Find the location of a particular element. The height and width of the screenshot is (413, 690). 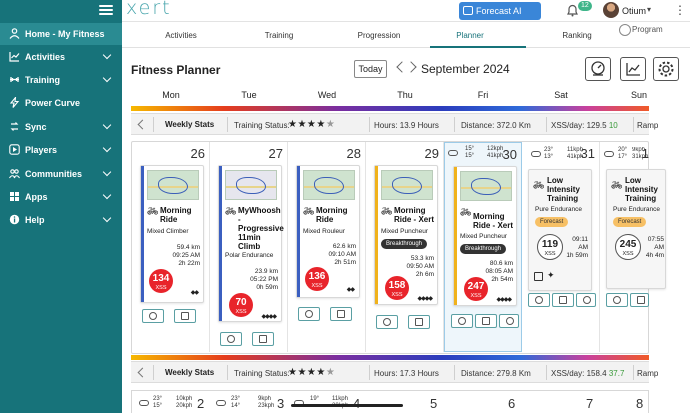

sidebar-item-home: Home - My Fitness is located at coordinates (61, 34).